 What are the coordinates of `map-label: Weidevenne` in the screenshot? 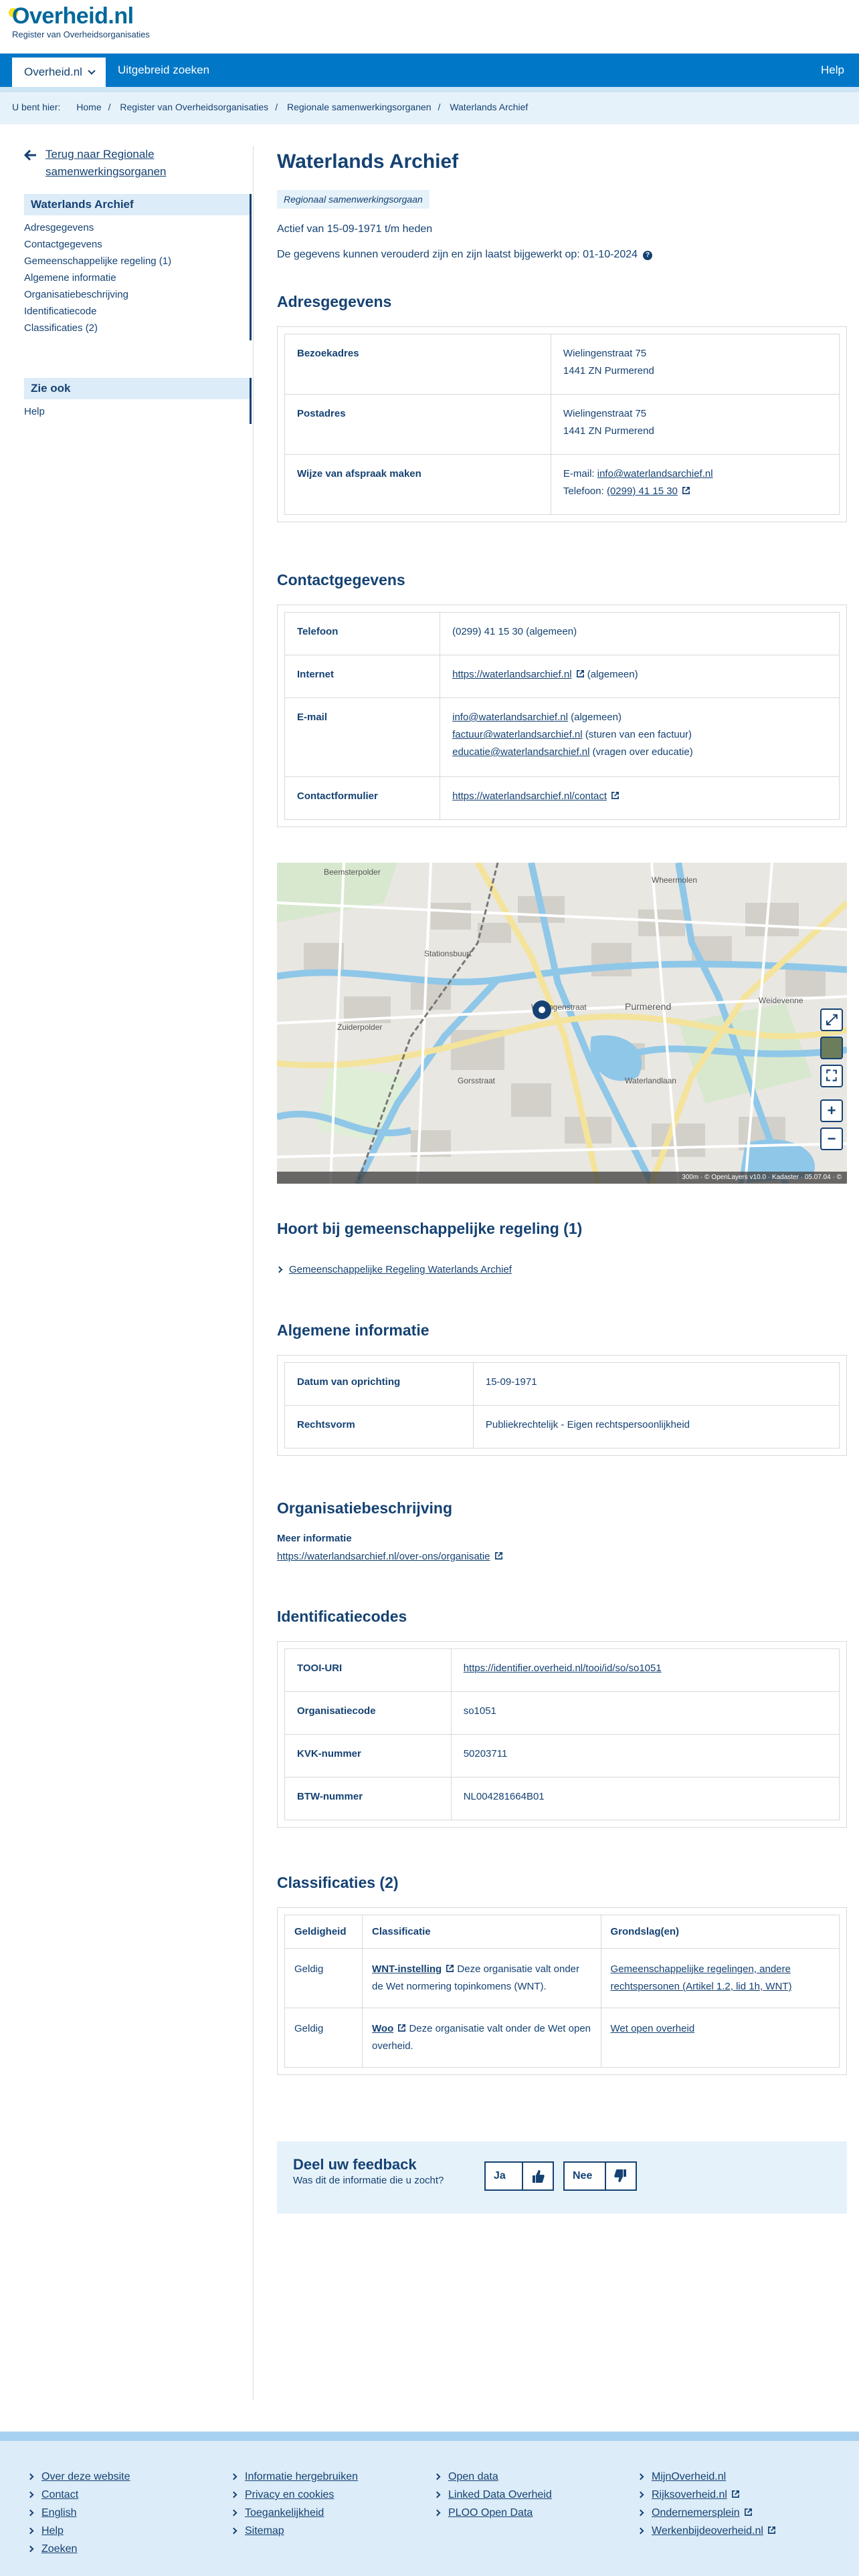 It's located at (781, 1000).